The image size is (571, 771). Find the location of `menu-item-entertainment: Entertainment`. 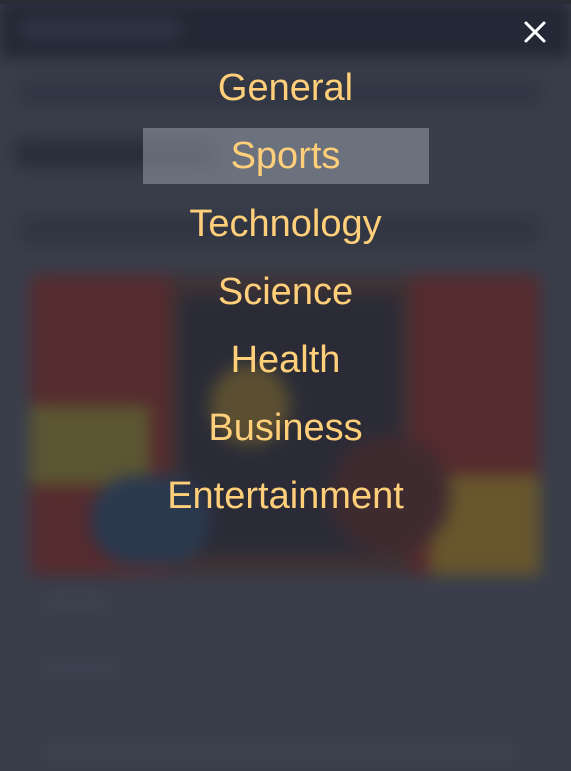

menu-item-entertainment: Entertainment is located at coordinates (286, 496).